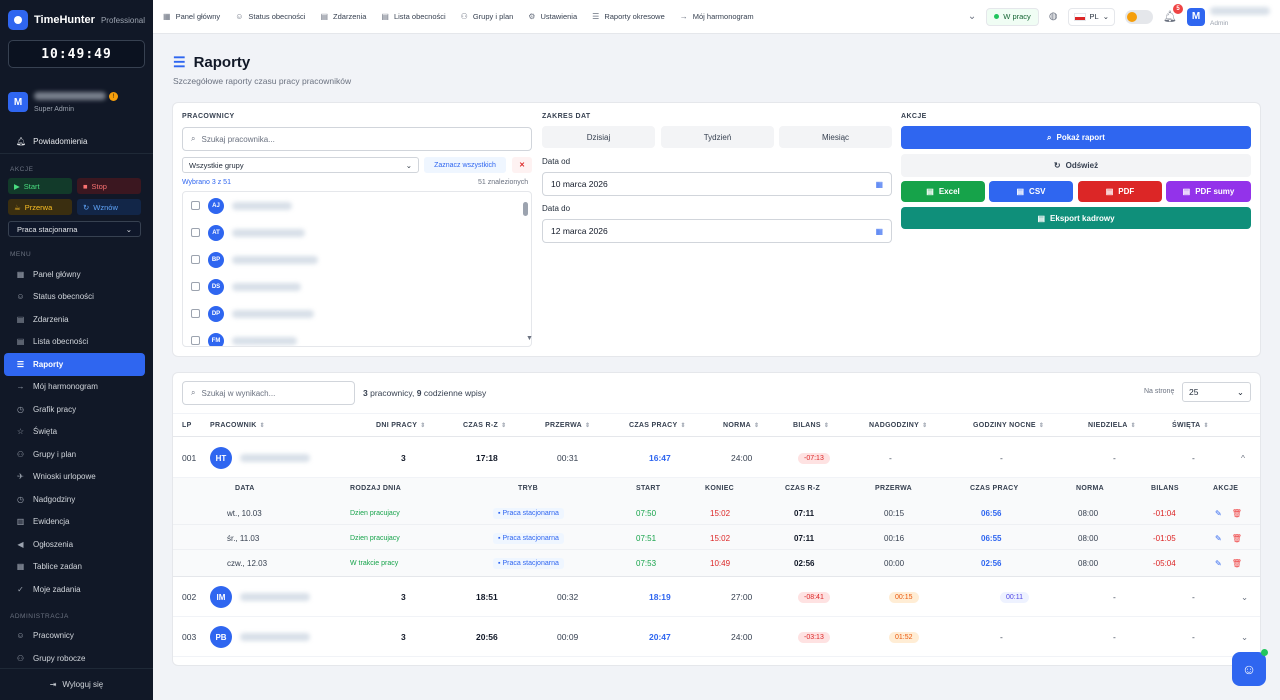  I want to click on date-from-input: 10 marca 2026 ▦, so click(717, 184).